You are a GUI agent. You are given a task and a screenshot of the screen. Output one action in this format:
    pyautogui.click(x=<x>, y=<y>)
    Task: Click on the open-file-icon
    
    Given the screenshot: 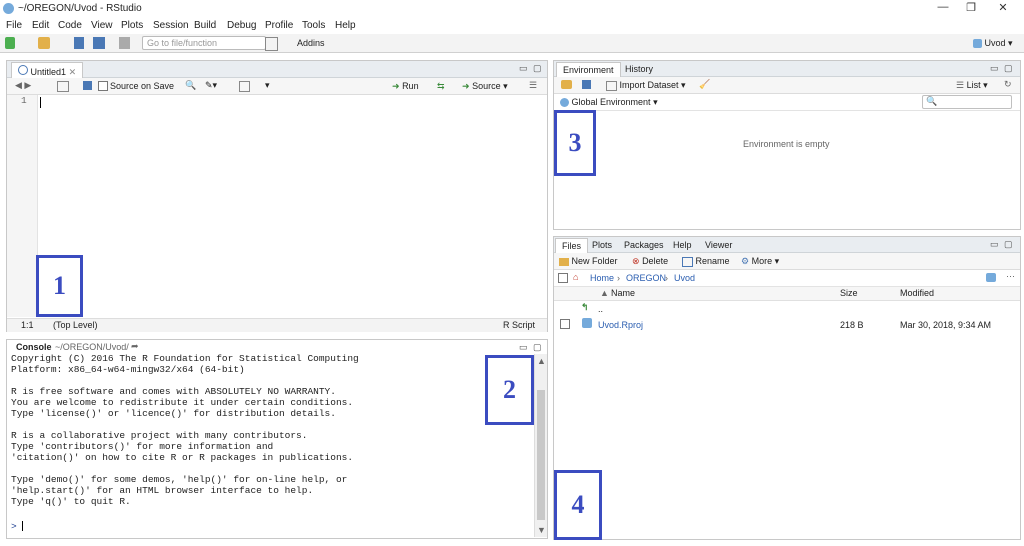 What is the action you would take?
    pyautogui.click(x=44, y=43)
    